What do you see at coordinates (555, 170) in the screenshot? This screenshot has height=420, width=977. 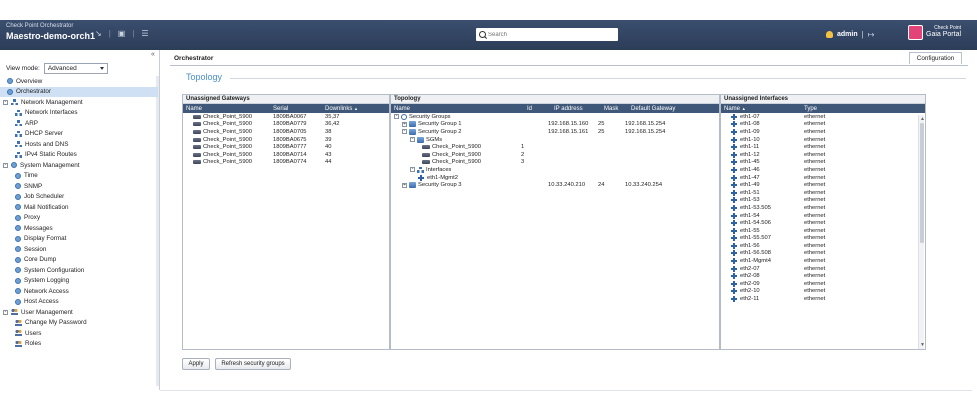 I see `tree-row: - Interfaces` at bounding box center [555, 170].